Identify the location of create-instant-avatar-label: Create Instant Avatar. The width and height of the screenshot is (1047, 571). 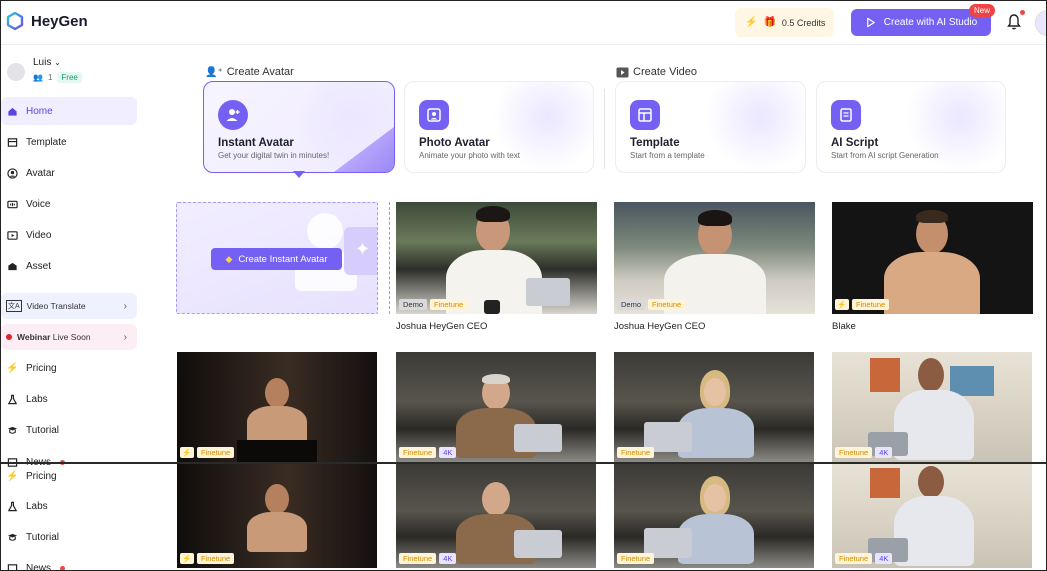
(283, 259).